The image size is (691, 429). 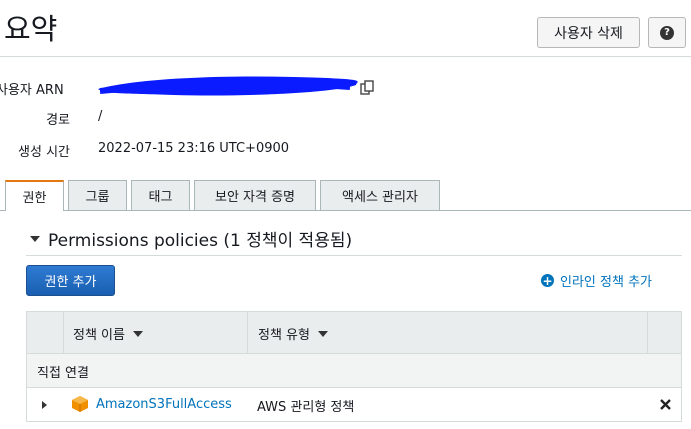 I want to click on group-label: 직접 연결, so click(x=63, y=373).